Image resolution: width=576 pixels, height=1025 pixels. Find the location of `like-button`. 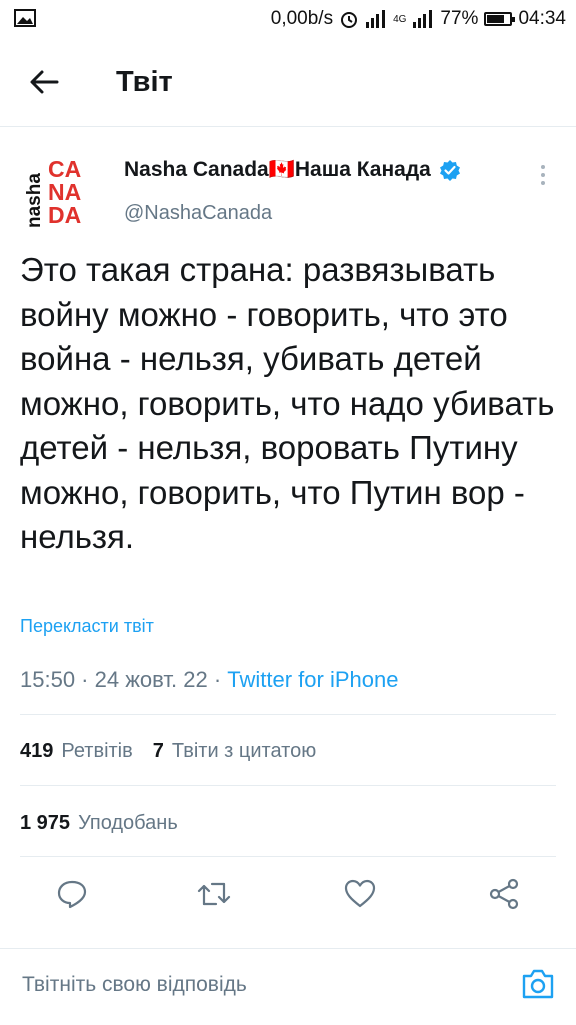

like-button is located at coordinates (360, 894).